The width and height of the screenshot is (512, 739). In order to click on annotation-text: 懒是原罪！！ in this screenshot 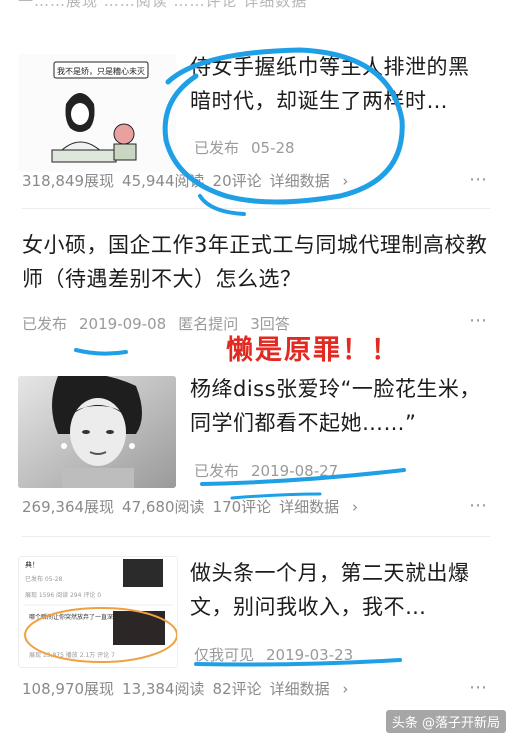, I will do `click(313, 350)`.